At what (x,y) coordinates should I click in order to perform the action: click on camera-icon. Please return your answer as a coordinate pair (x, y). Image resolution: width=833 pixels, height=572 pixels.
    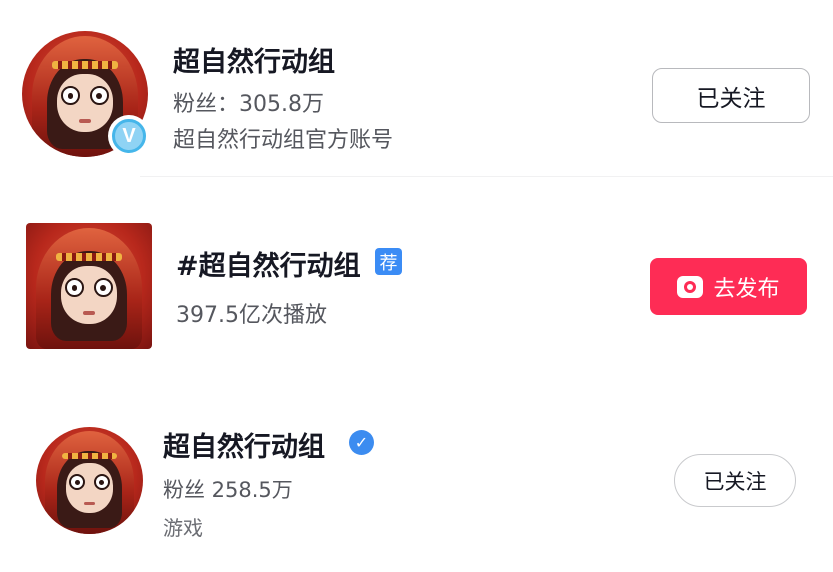
    Looking at the image, I should click on (690, 286).